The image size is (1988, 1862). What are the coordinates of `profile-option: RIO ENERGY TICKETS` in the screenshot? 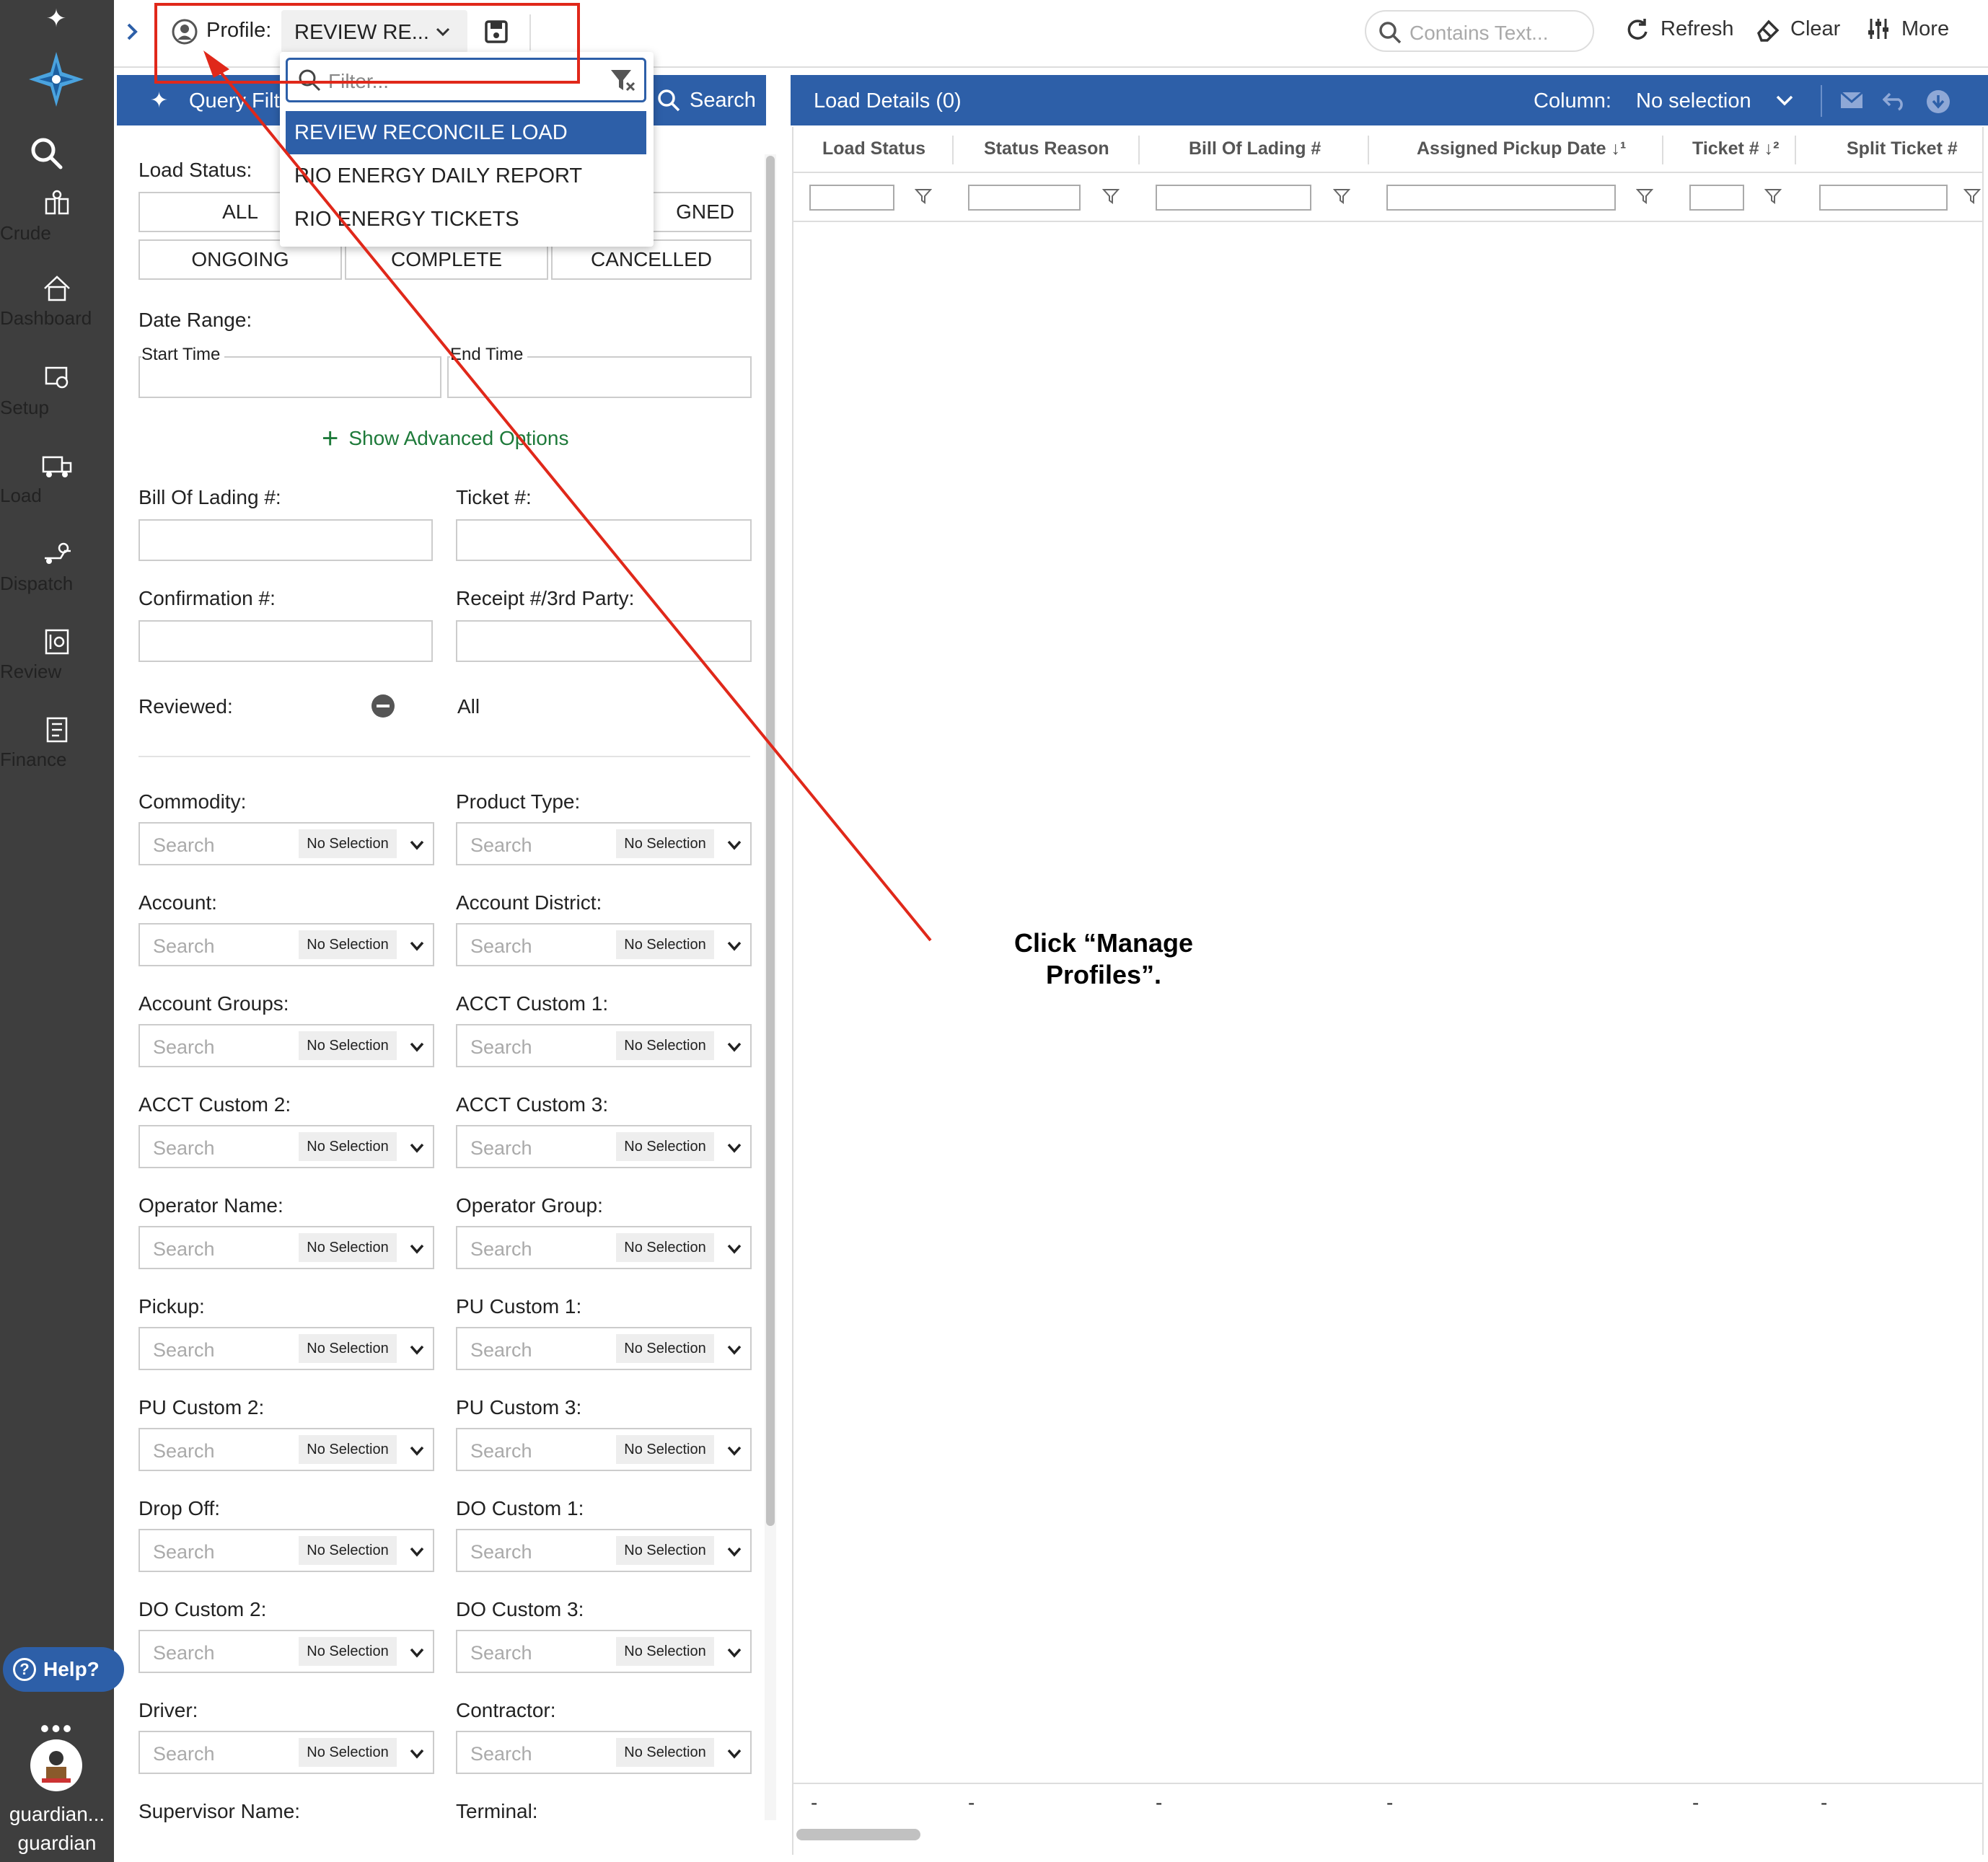 It's located at (466, 219).